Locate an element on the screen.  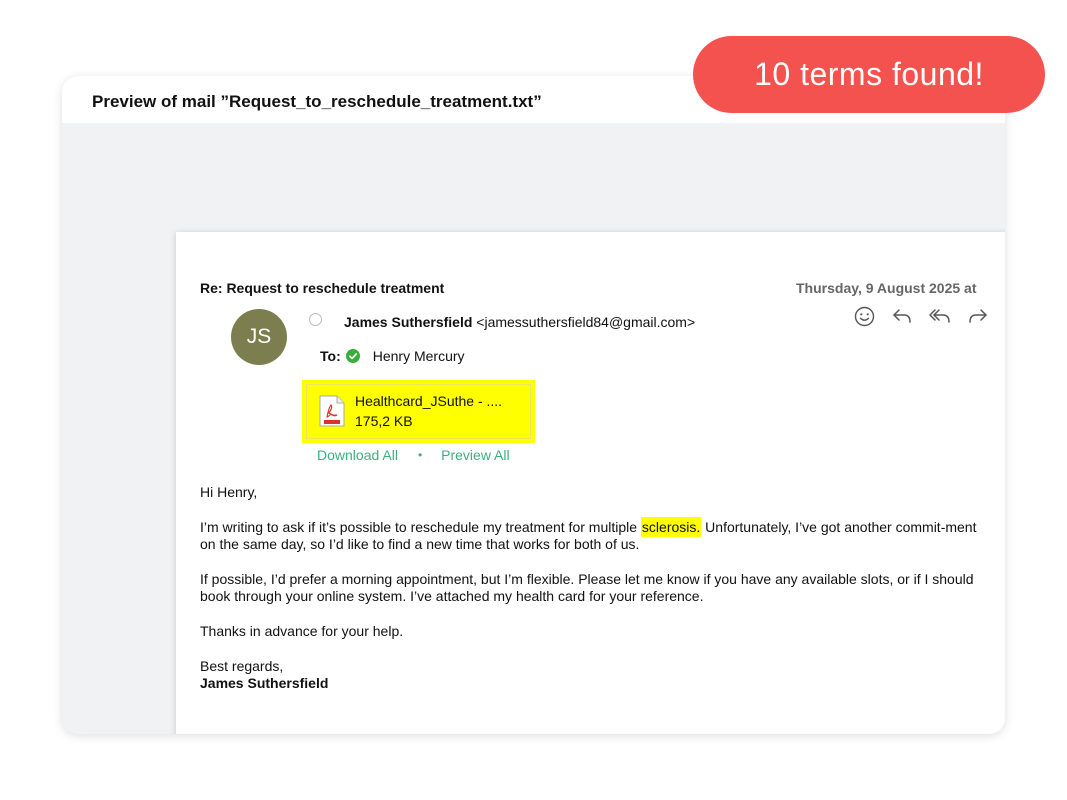
greeting: Hi Henry, is located at coordinates (229, 492).